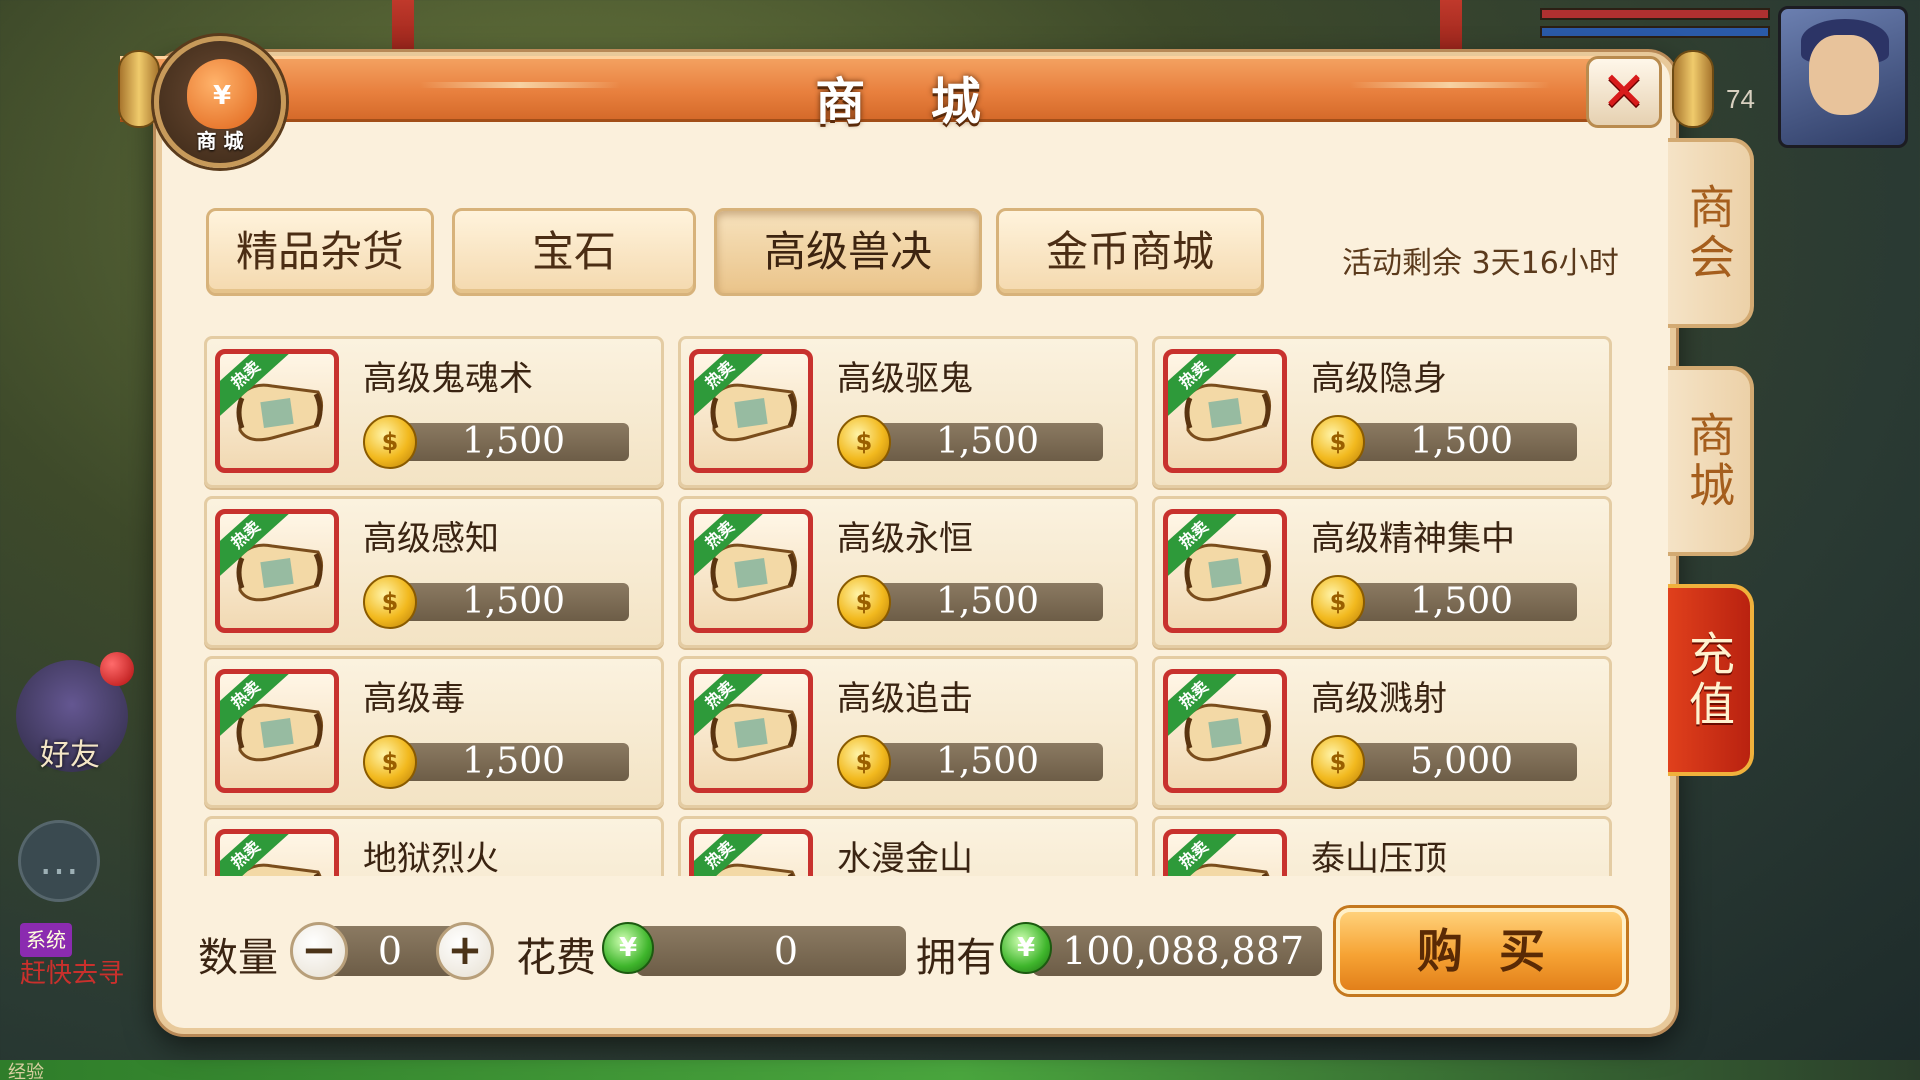 The image size is (1920, 1080). Describe the element at coordinates (431, 857) in the screenshot. I see `item-name: 地狱烈火` at that location.